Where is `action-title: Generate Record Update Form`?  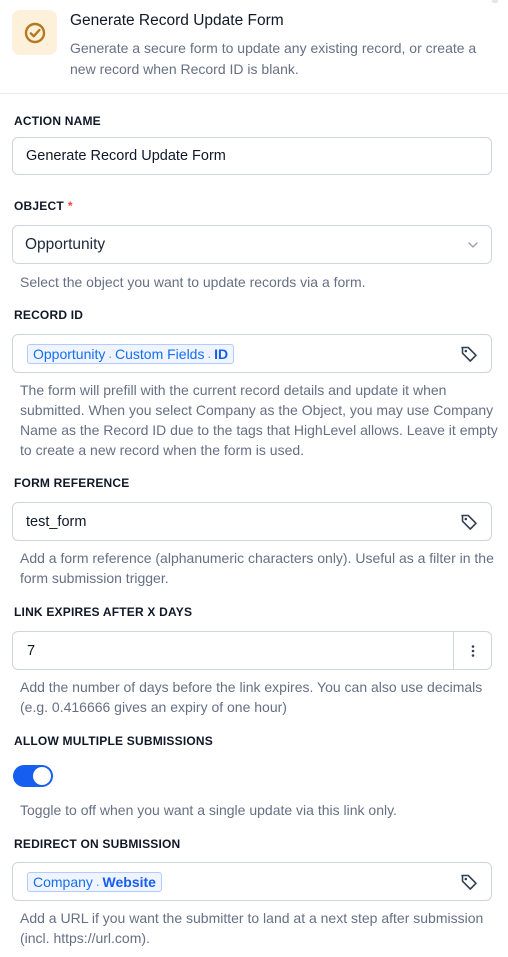
action-title: Generate Record Update Form is located at coordinates (177, 20).